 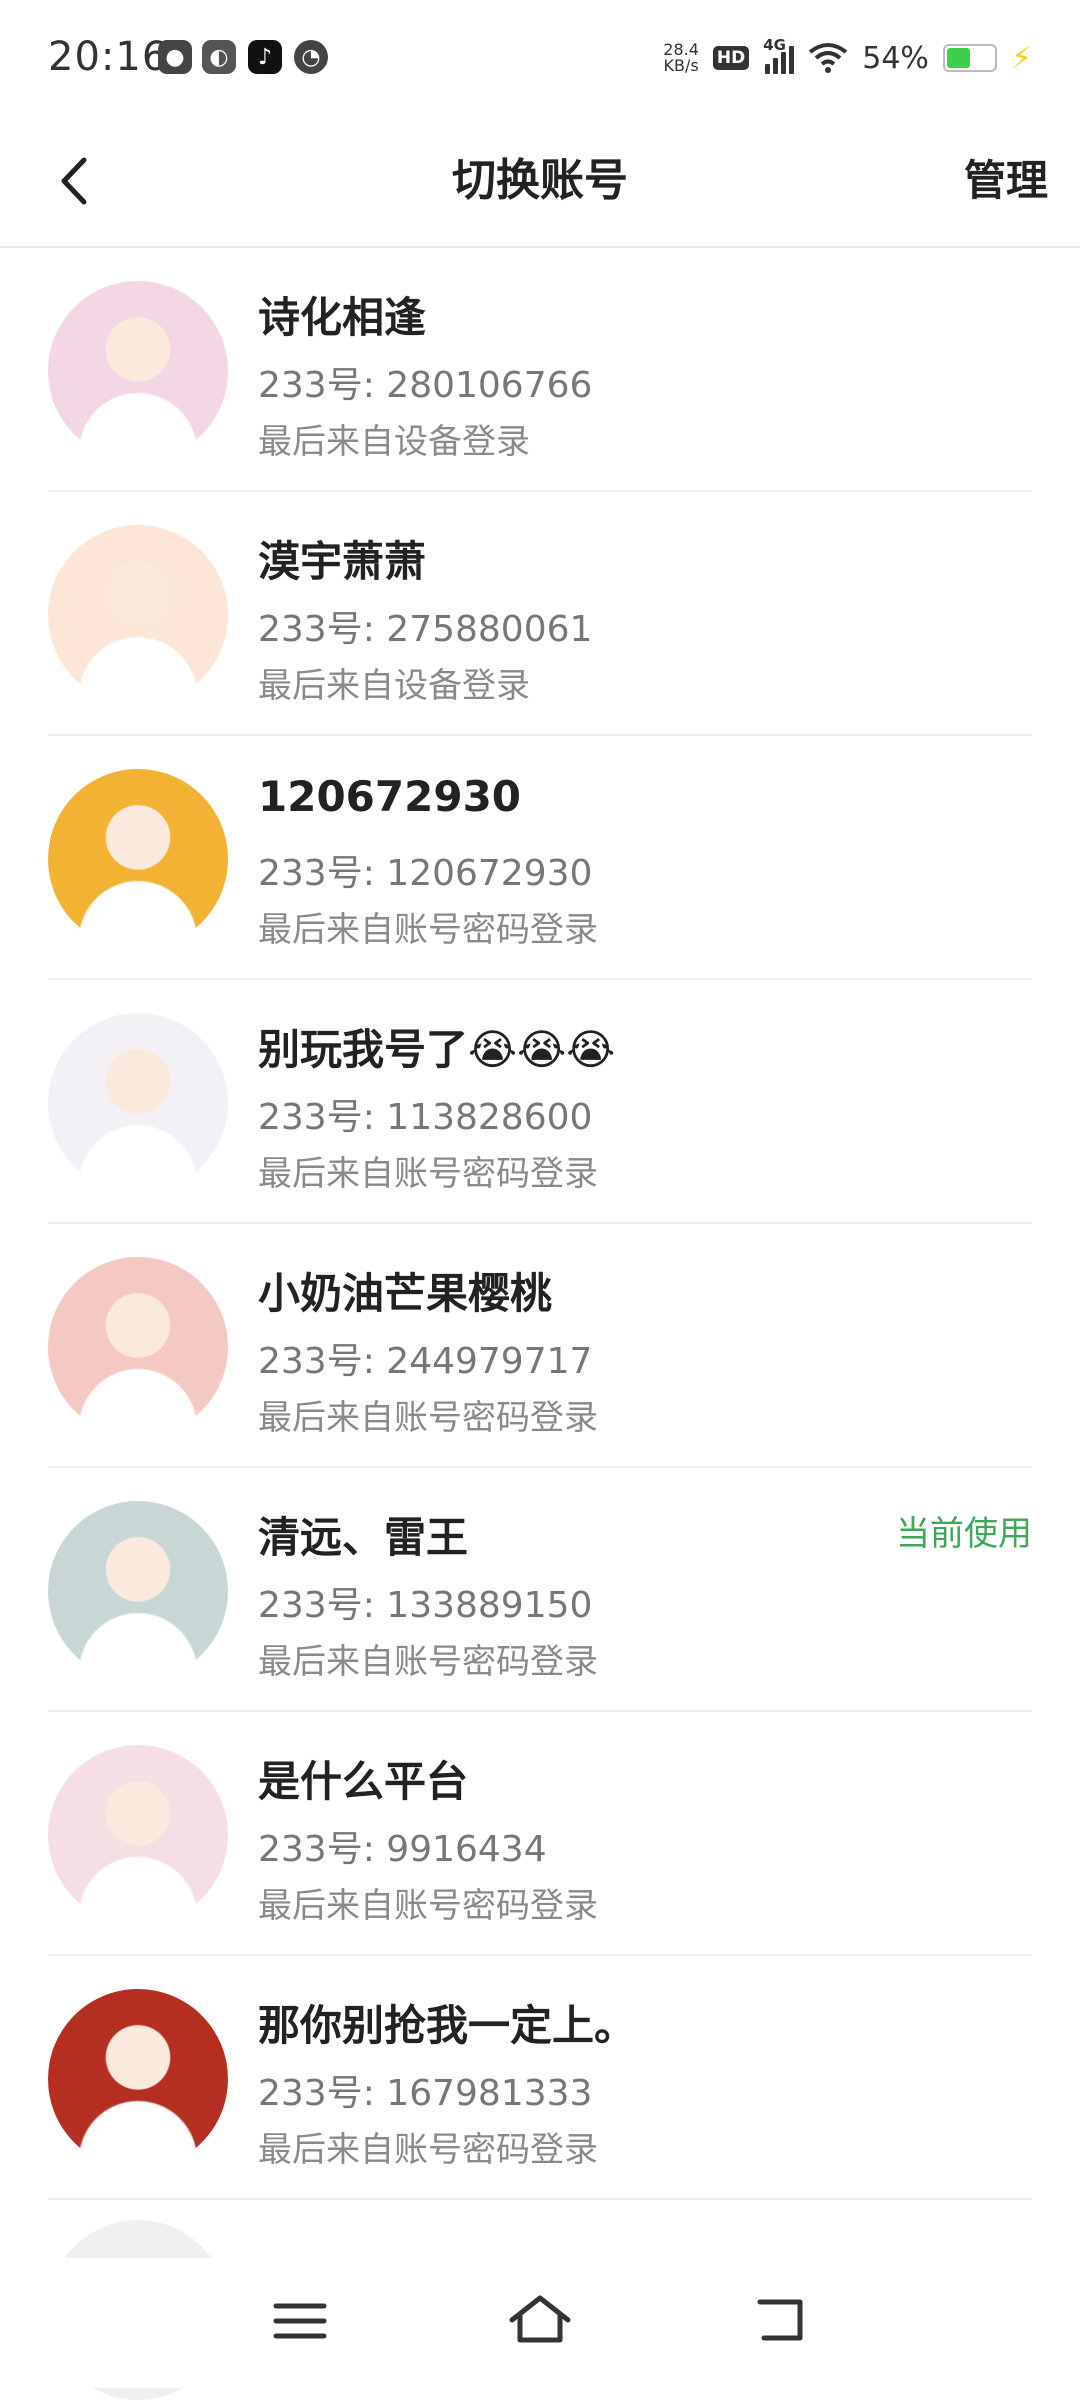 I want to click on home-button, so click(x=540, y=2321).